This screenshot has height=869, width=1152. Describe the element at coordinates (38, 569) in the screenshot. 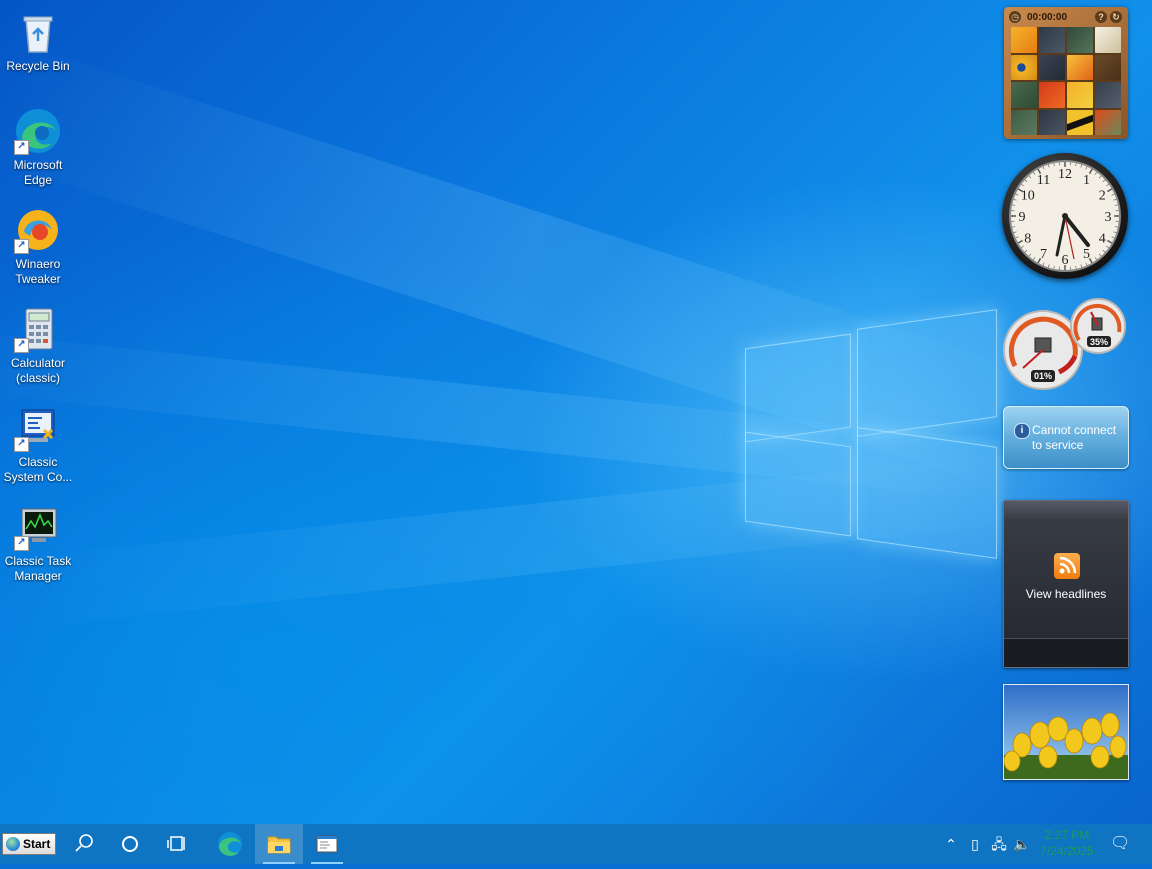

I see `desktop-icon-label: Classic Task Manager` at that location.